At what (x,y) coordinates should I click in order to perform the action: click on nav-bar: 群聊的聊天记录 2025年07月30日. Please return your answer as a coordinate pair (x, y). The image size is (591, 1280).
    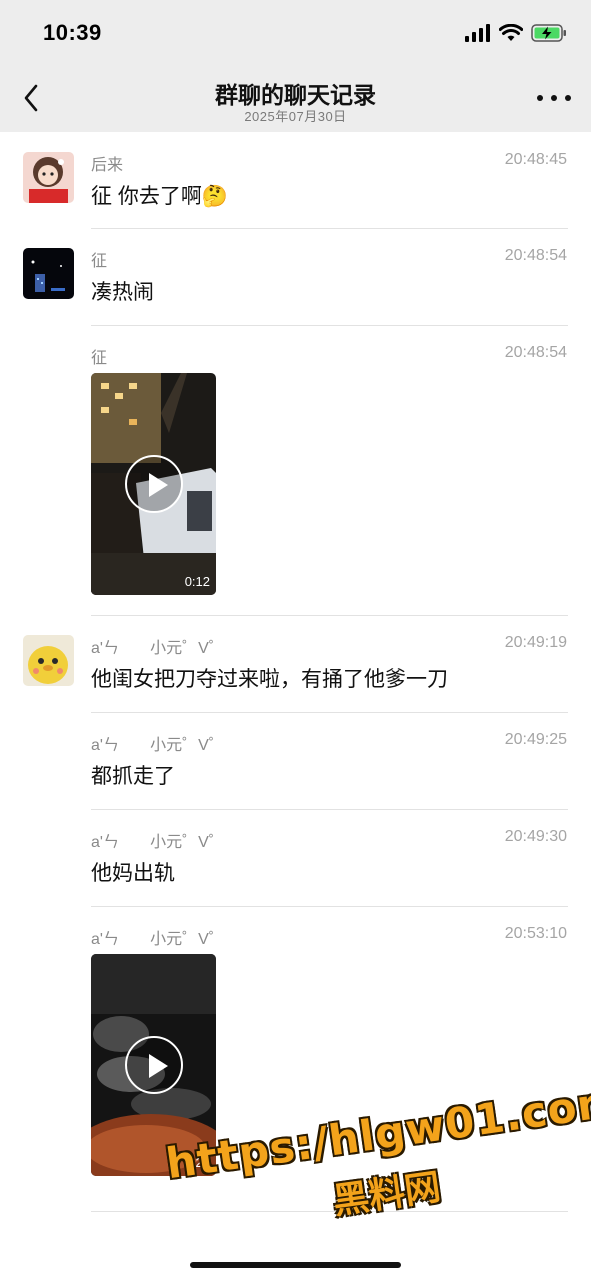
    Looking at the image, I should click on (295, 99).